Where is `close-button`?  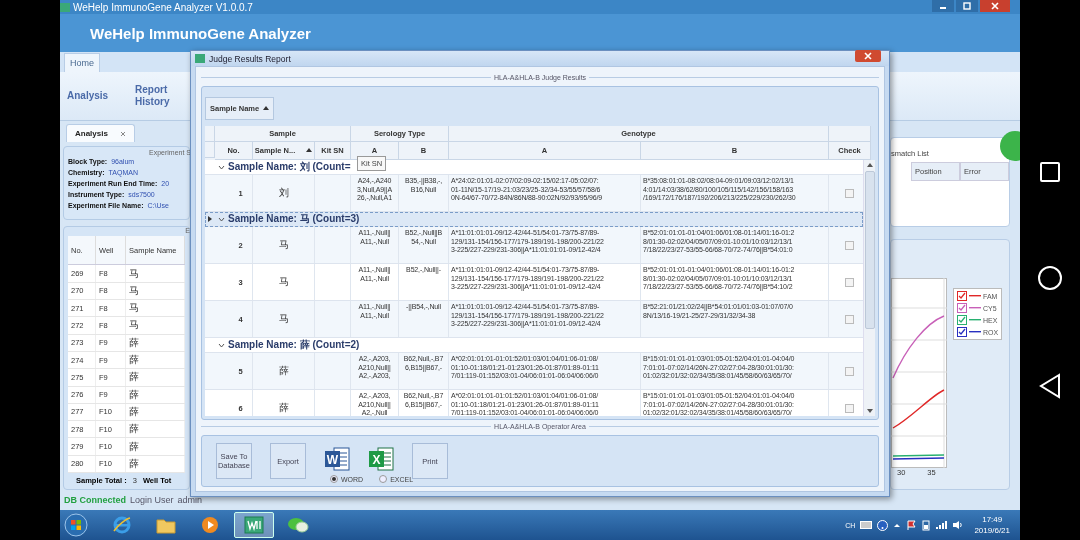
close-button is located at coordinates (995, 6).